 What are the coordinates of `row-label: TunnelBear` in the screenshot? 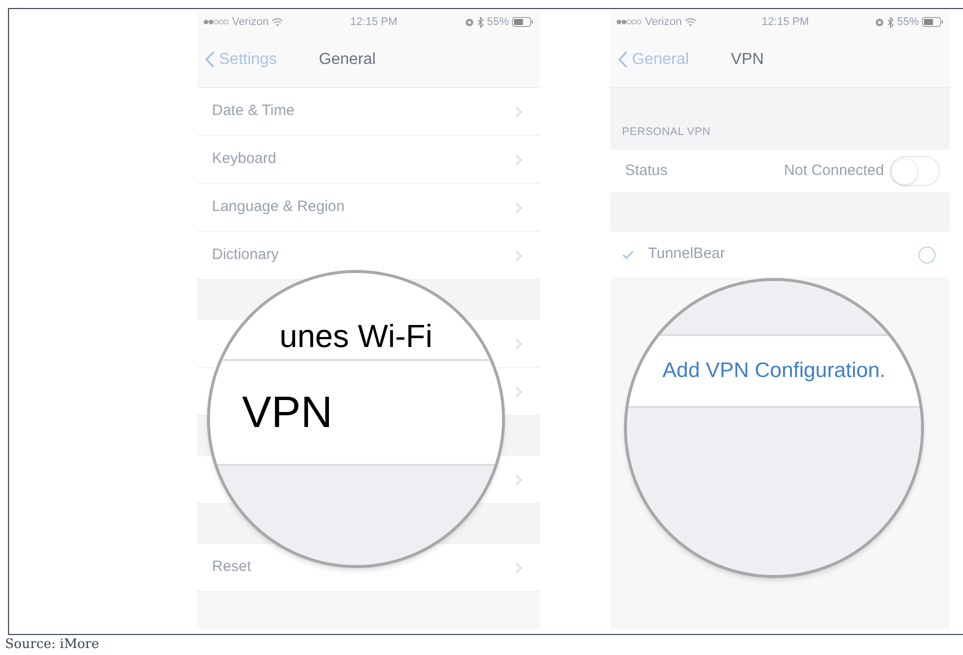 It's located at (686, 254).